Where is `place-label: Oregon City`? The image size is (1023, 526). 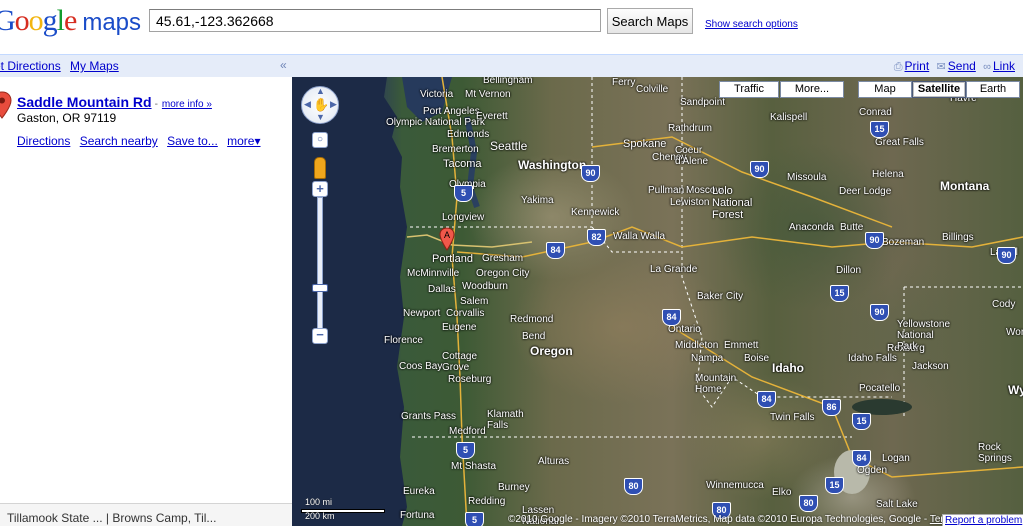 place-label: Oregon City is located at coordinates (503, 273).